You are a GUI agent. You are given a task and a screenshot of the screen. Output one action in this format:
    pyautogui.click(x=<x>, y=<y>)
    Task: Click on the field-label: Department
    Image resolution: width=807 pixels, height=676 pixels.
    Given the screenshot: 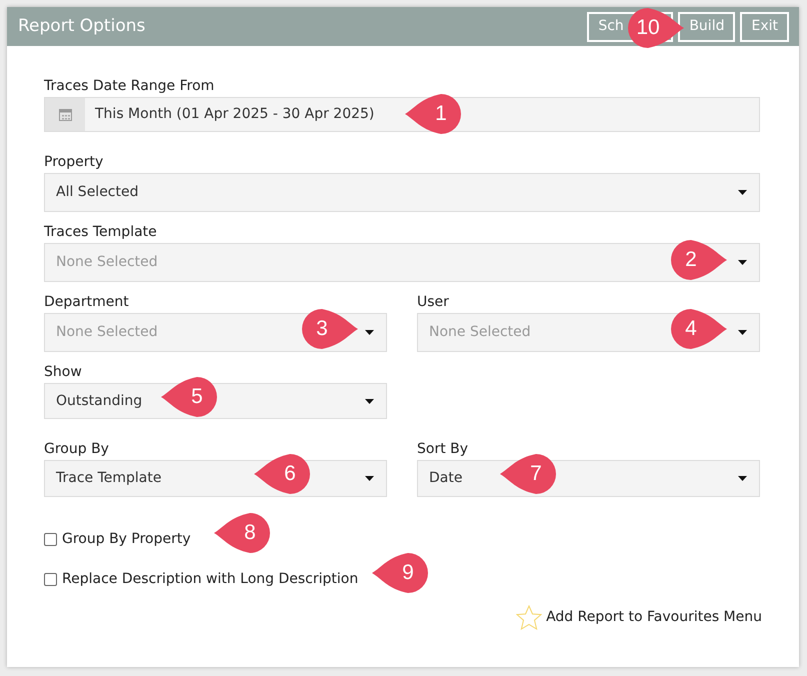 What is the action you would take?
    pyautogui.click(x=87, y=302)
    